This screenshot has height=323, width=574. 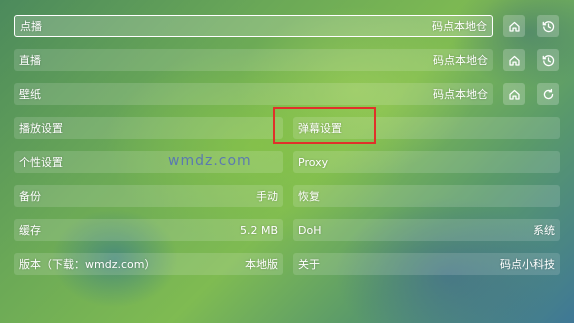 I want to click on version-value: 本地版, so click(x=261, y=264).